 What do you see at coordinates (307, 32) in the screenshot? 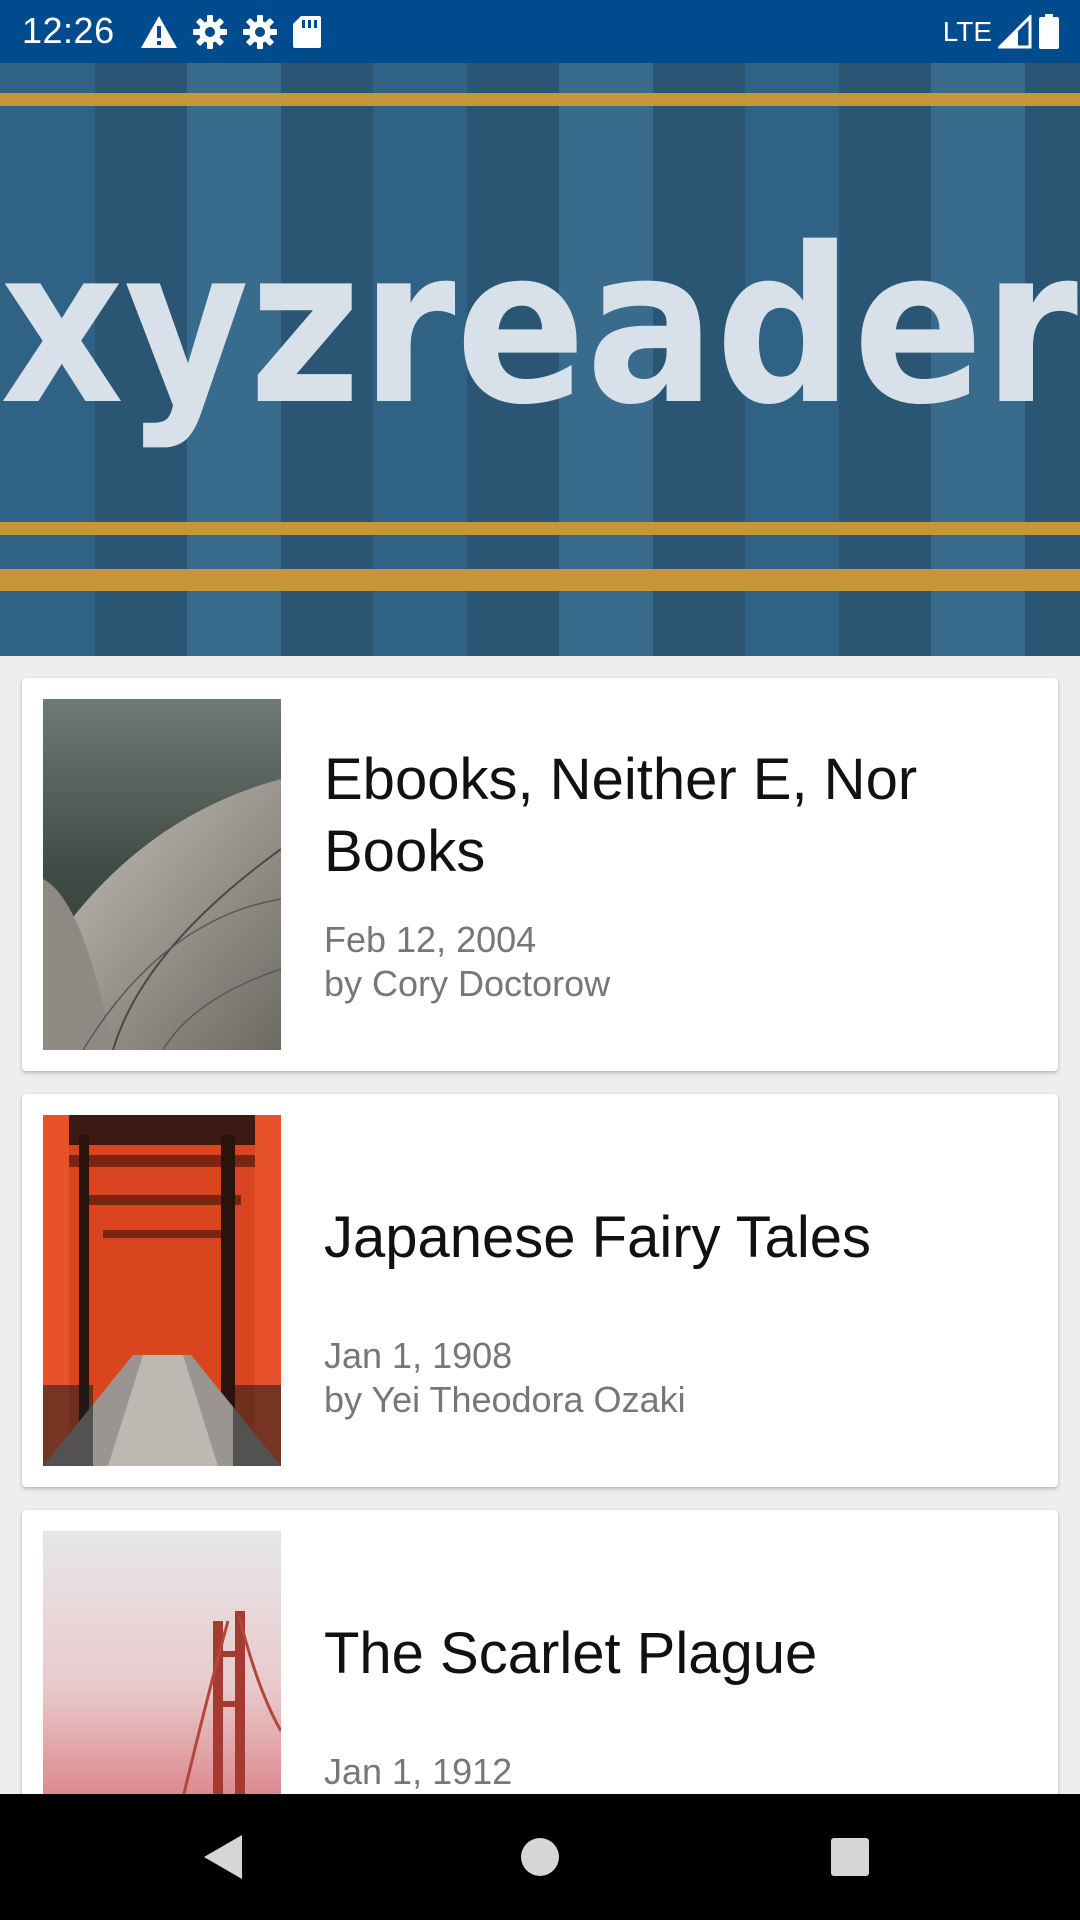
I see `sd-card-icon` at bounding box center [307, 32].